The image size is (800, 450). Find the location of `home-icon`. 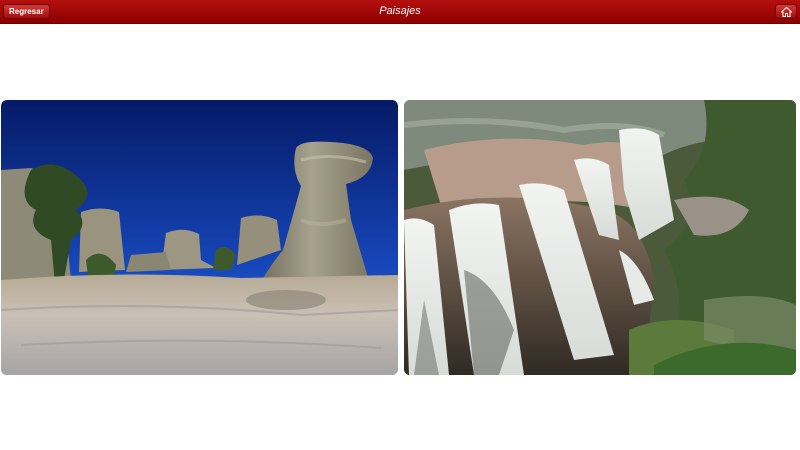

home-icon is located at coordinates (786, 12).